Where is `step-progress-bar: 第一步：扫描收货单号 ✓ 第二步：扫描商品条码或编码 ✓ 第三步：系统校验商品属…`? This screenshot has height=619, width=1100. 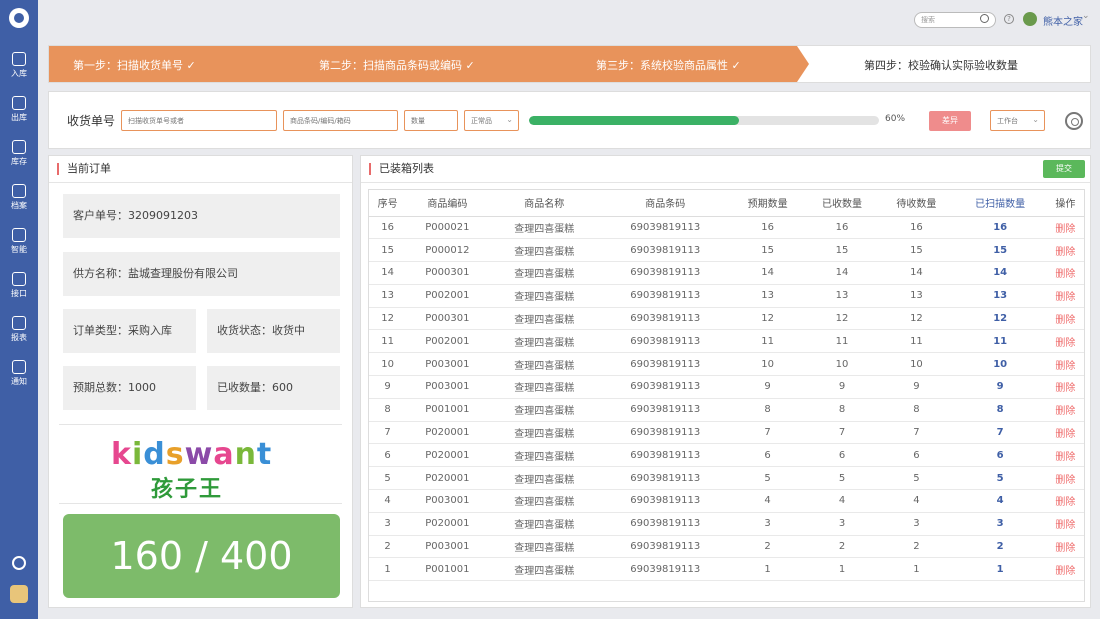 step-progress-bar: 第一步：扫描收货单号 ✓ 第二步：扫描商品条码或编码 ✓ 第三步：系统校验商品属… is located at coordinates (569, 64).